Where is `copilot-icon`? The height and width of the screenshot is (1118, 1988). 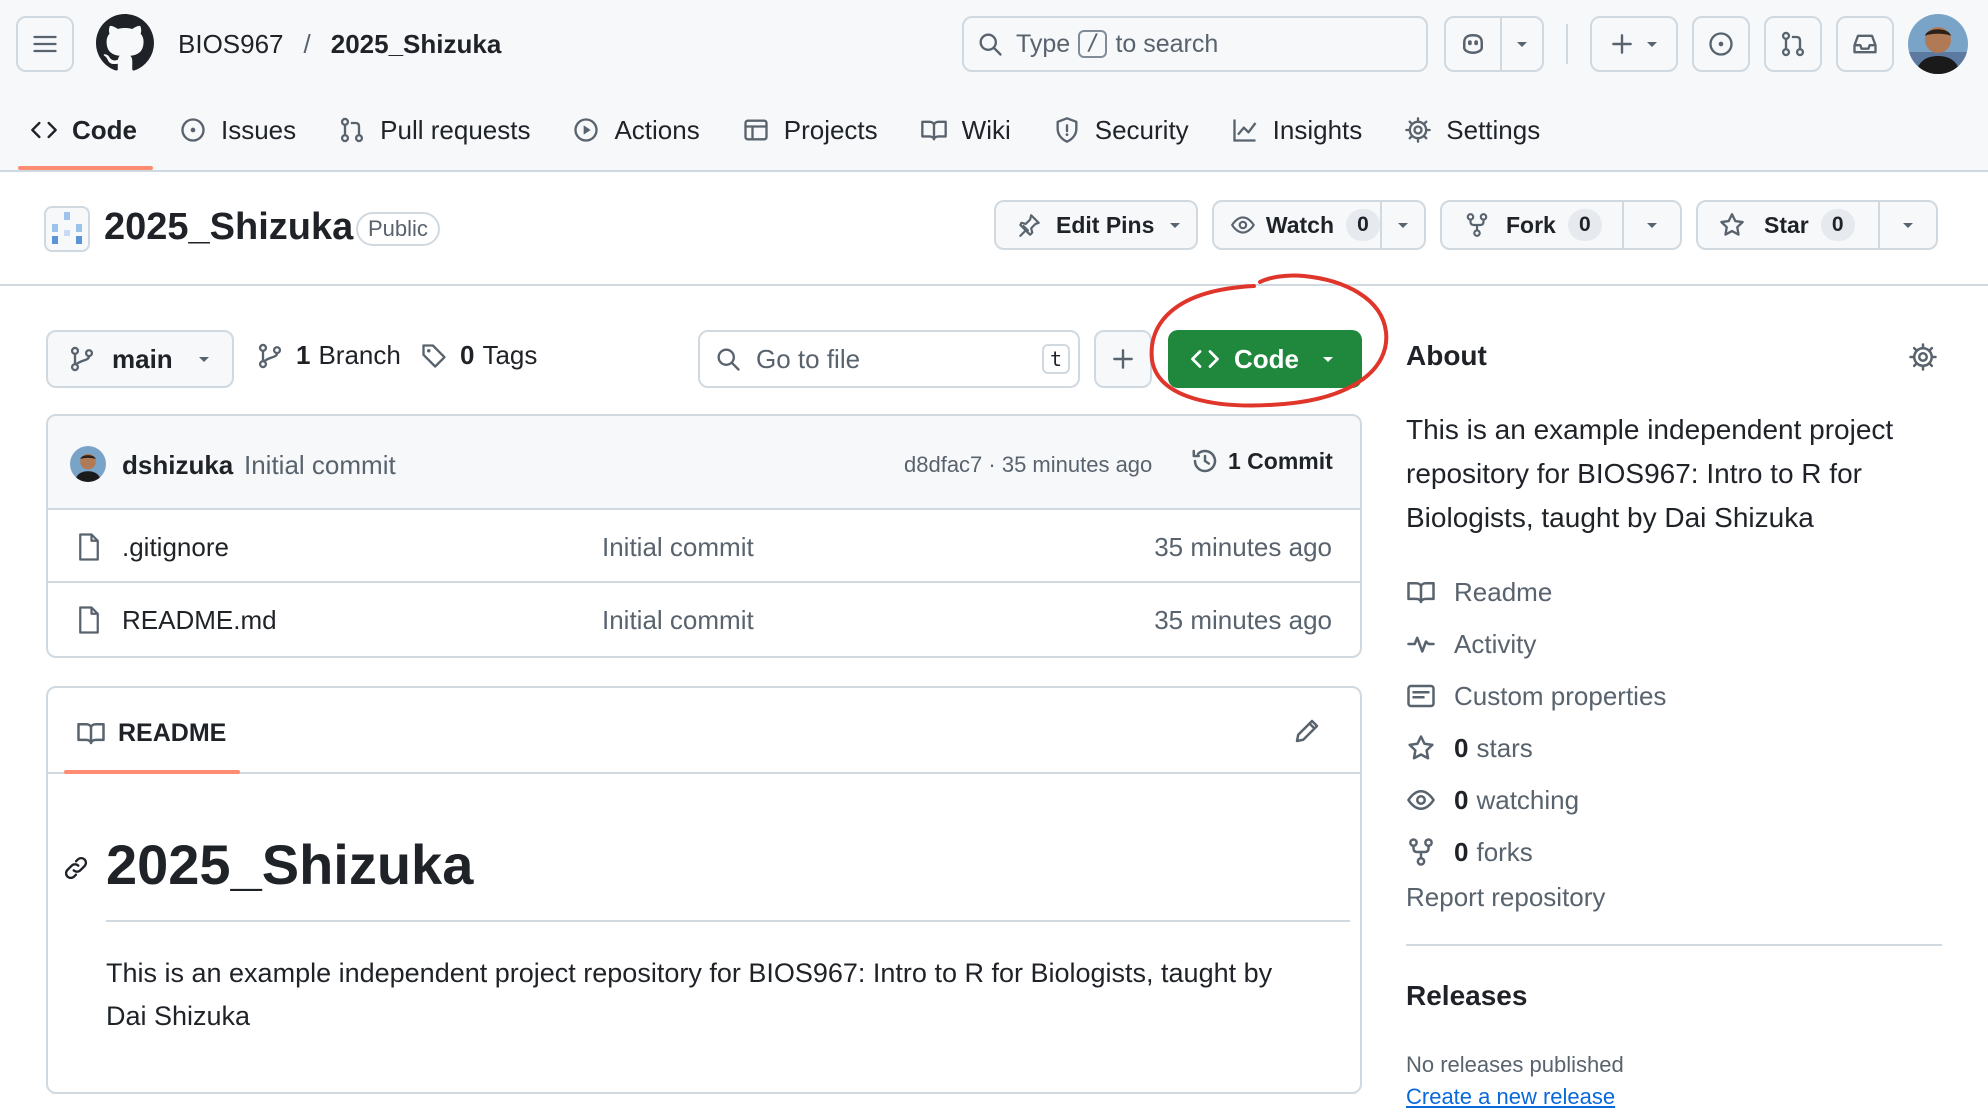 copilot-icon is located at coordinates (1473, 44).